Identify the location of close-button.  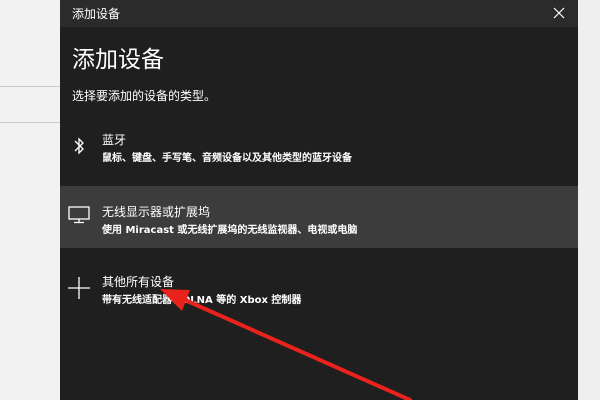
(559, 13).